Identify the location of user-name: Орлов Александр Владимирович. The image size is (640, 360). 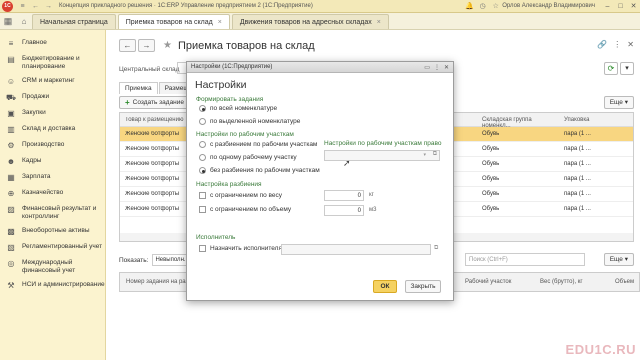
(548, 6).